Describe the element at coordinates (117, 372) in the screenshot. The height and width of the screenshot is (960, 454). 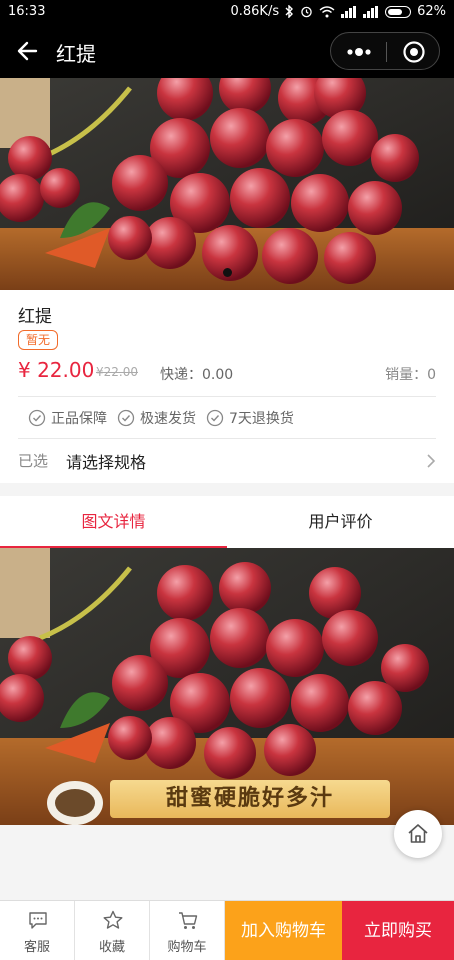
I see `original-price: ¥22.00` at that location.